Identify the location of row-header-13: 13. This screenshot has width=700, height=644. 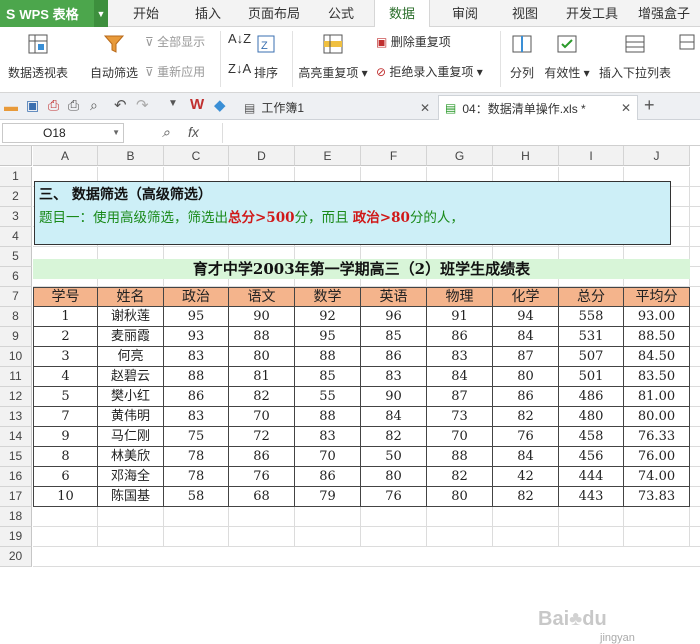
(16, 417).